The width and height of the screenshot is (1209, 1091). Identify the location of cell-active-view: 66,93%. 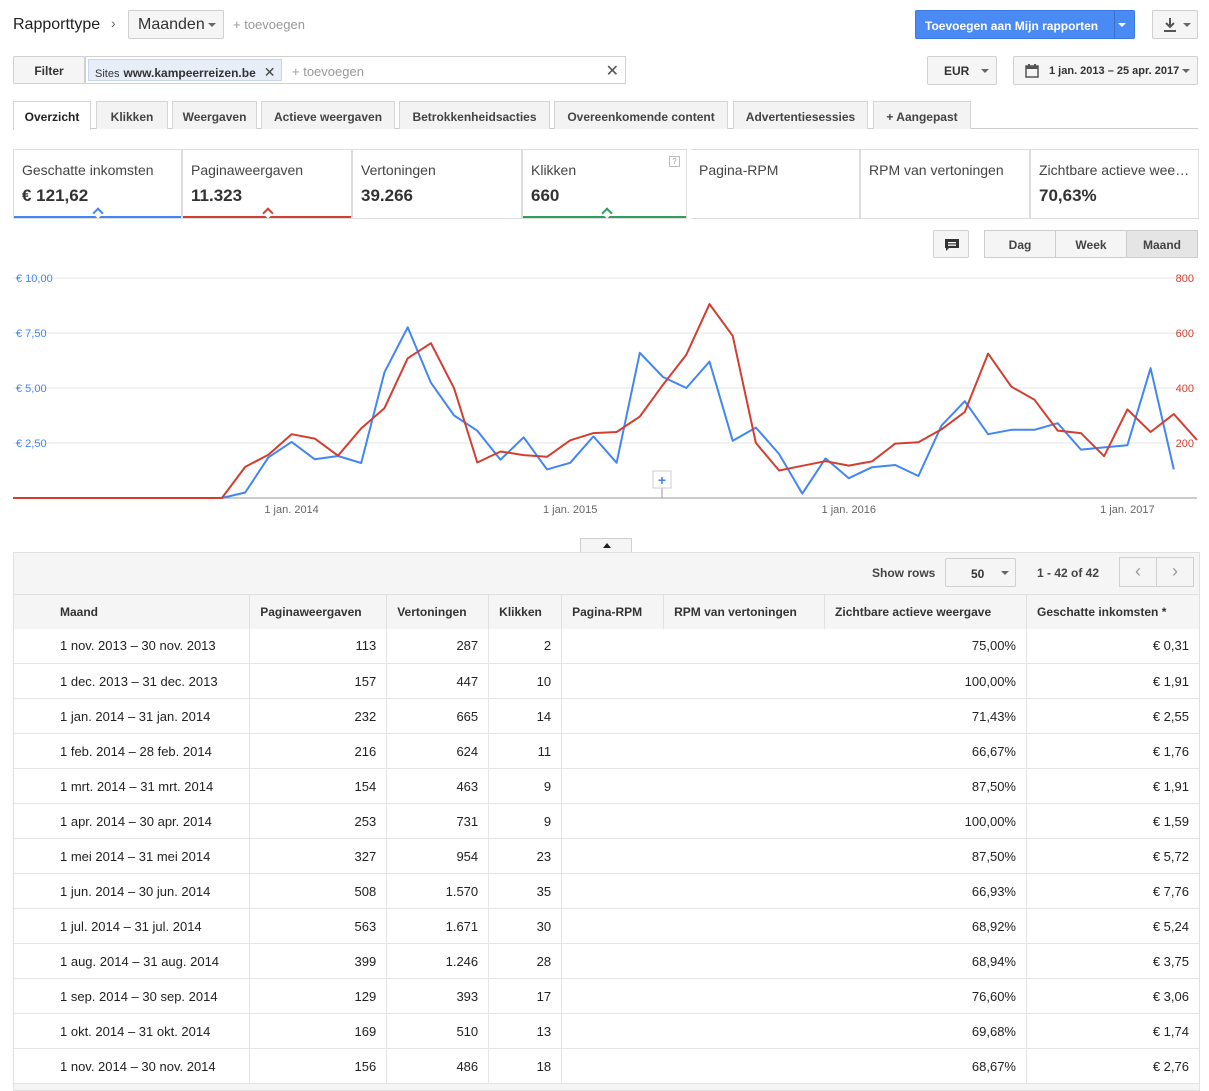
(925, 891).